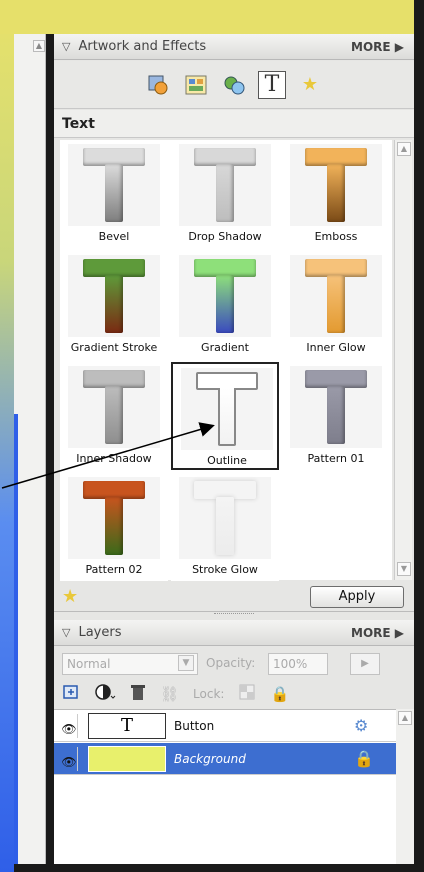  What do you see at coordinates (100, 632) in the screenshot?
I see `layers-panel-title: Layers` at bounding box center [100, 632].